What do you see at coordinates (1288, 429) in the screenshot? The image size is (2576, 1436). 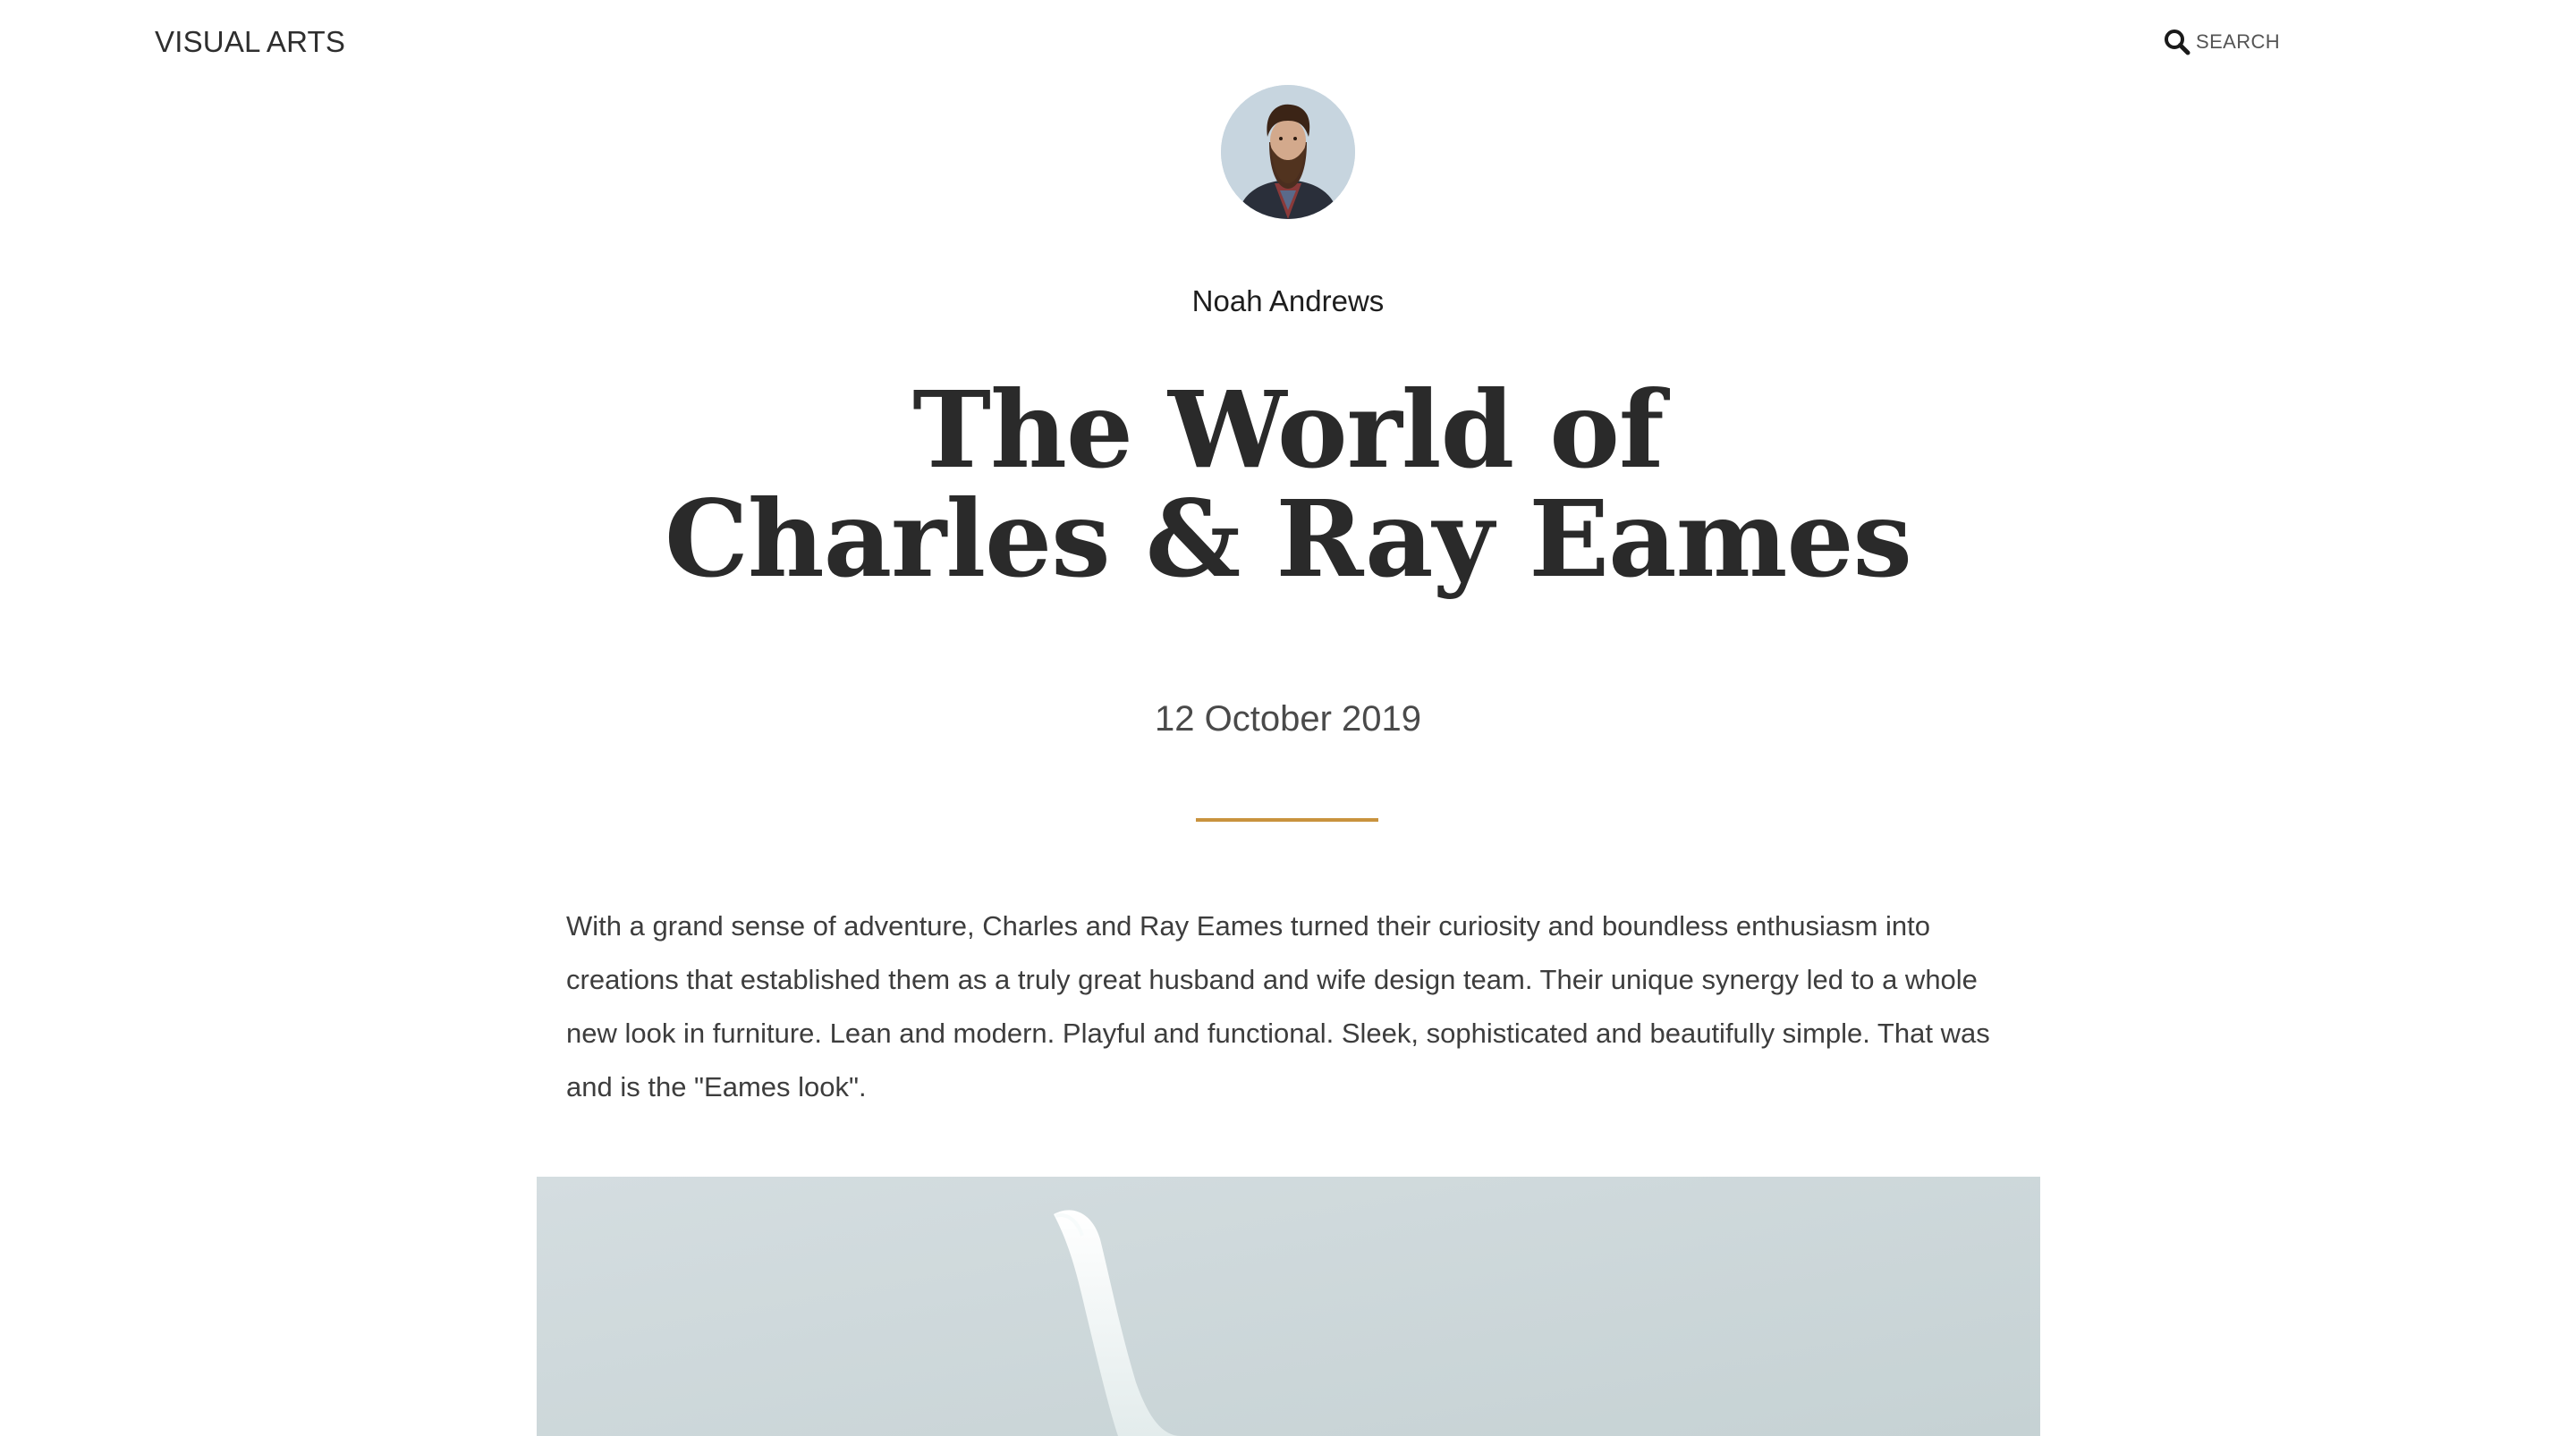 I see `article-title-line-1: The World of` at bounding box center [1288, 429].